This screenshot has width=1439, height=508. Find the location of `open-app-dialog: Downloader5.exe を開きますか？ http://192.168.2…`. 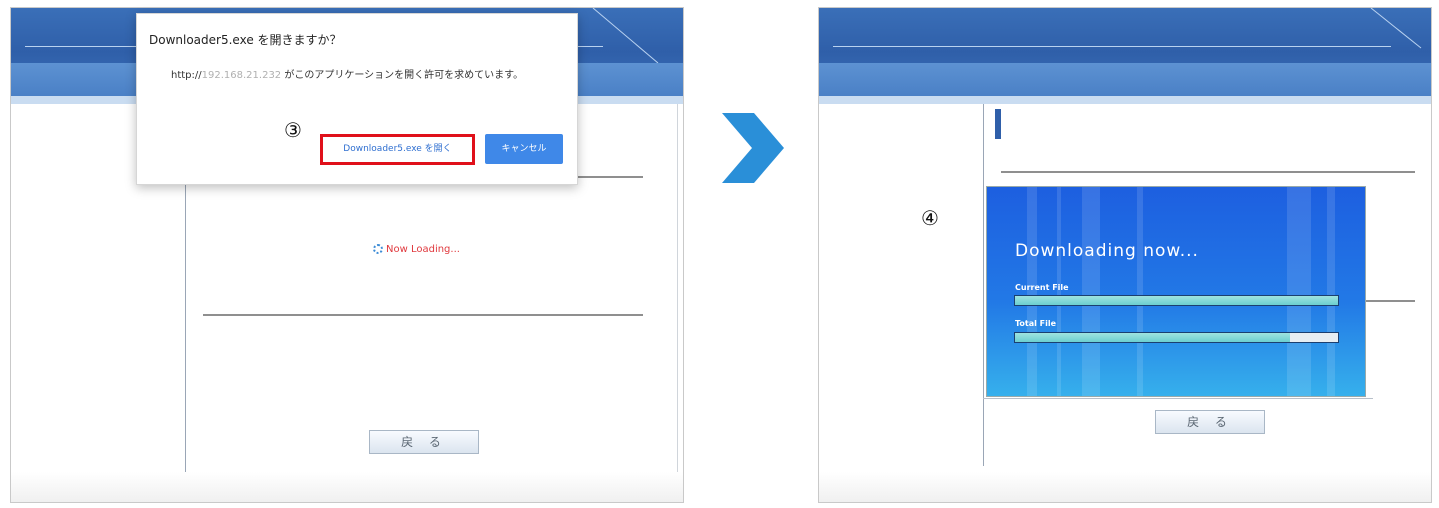

open-app-dialog: Downloader5.exe を開きますか？ http://192.168.2… is located at coordinates (357, 99).